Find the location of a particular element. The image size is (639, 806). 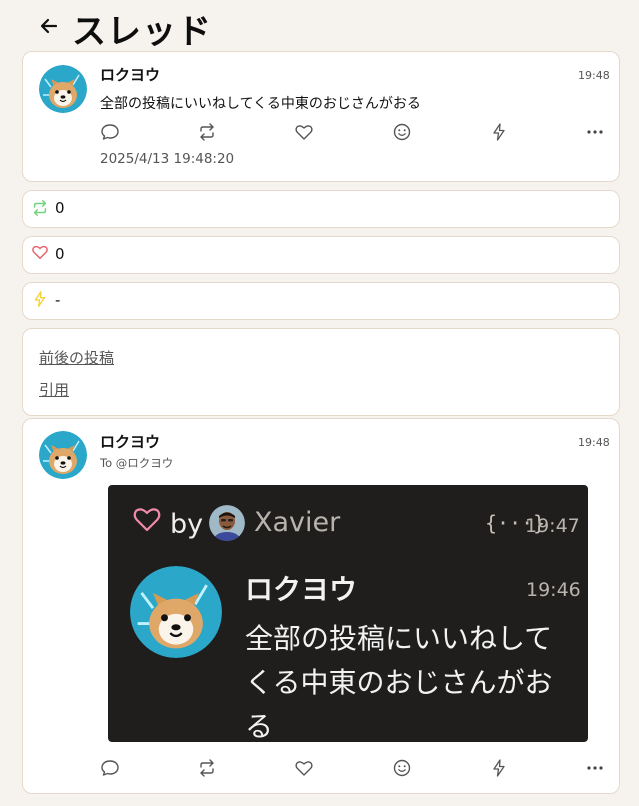

boost-count-row: - is located at coordinates (321, 301).